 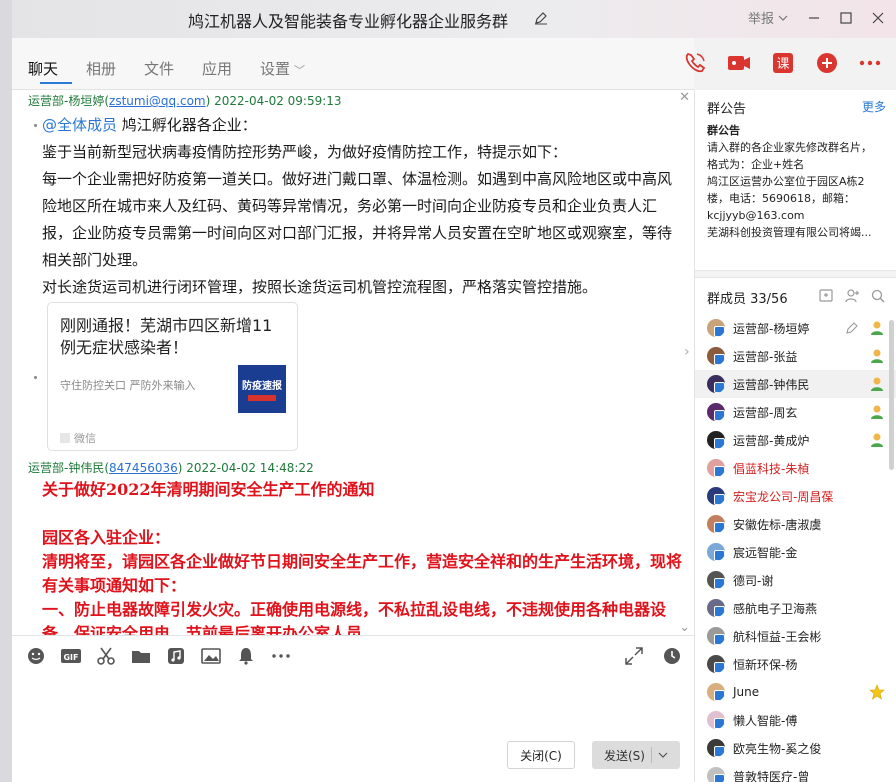 I want to click on thumbnail-label: 防疫速报, so click(x=262, y=386).